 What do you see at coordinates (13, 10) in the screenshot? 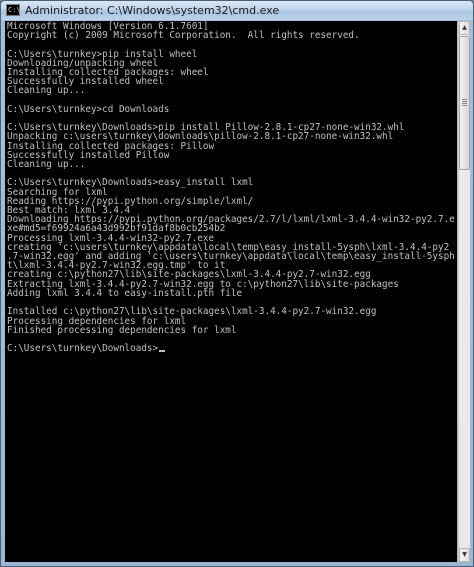
I see `cmd-icon: C:\` at bounding box center [13, 10].